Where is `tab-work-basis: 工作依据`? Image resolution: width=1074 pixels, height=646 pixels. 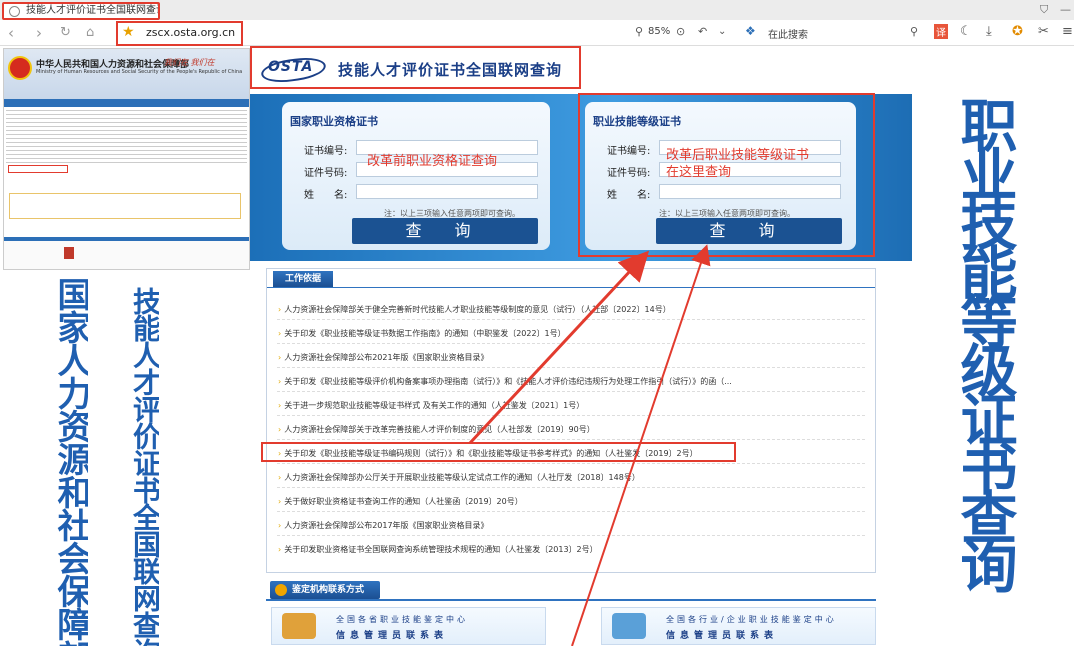 tab-work-basis: 工作依据 is located at coordinates (303, 279).